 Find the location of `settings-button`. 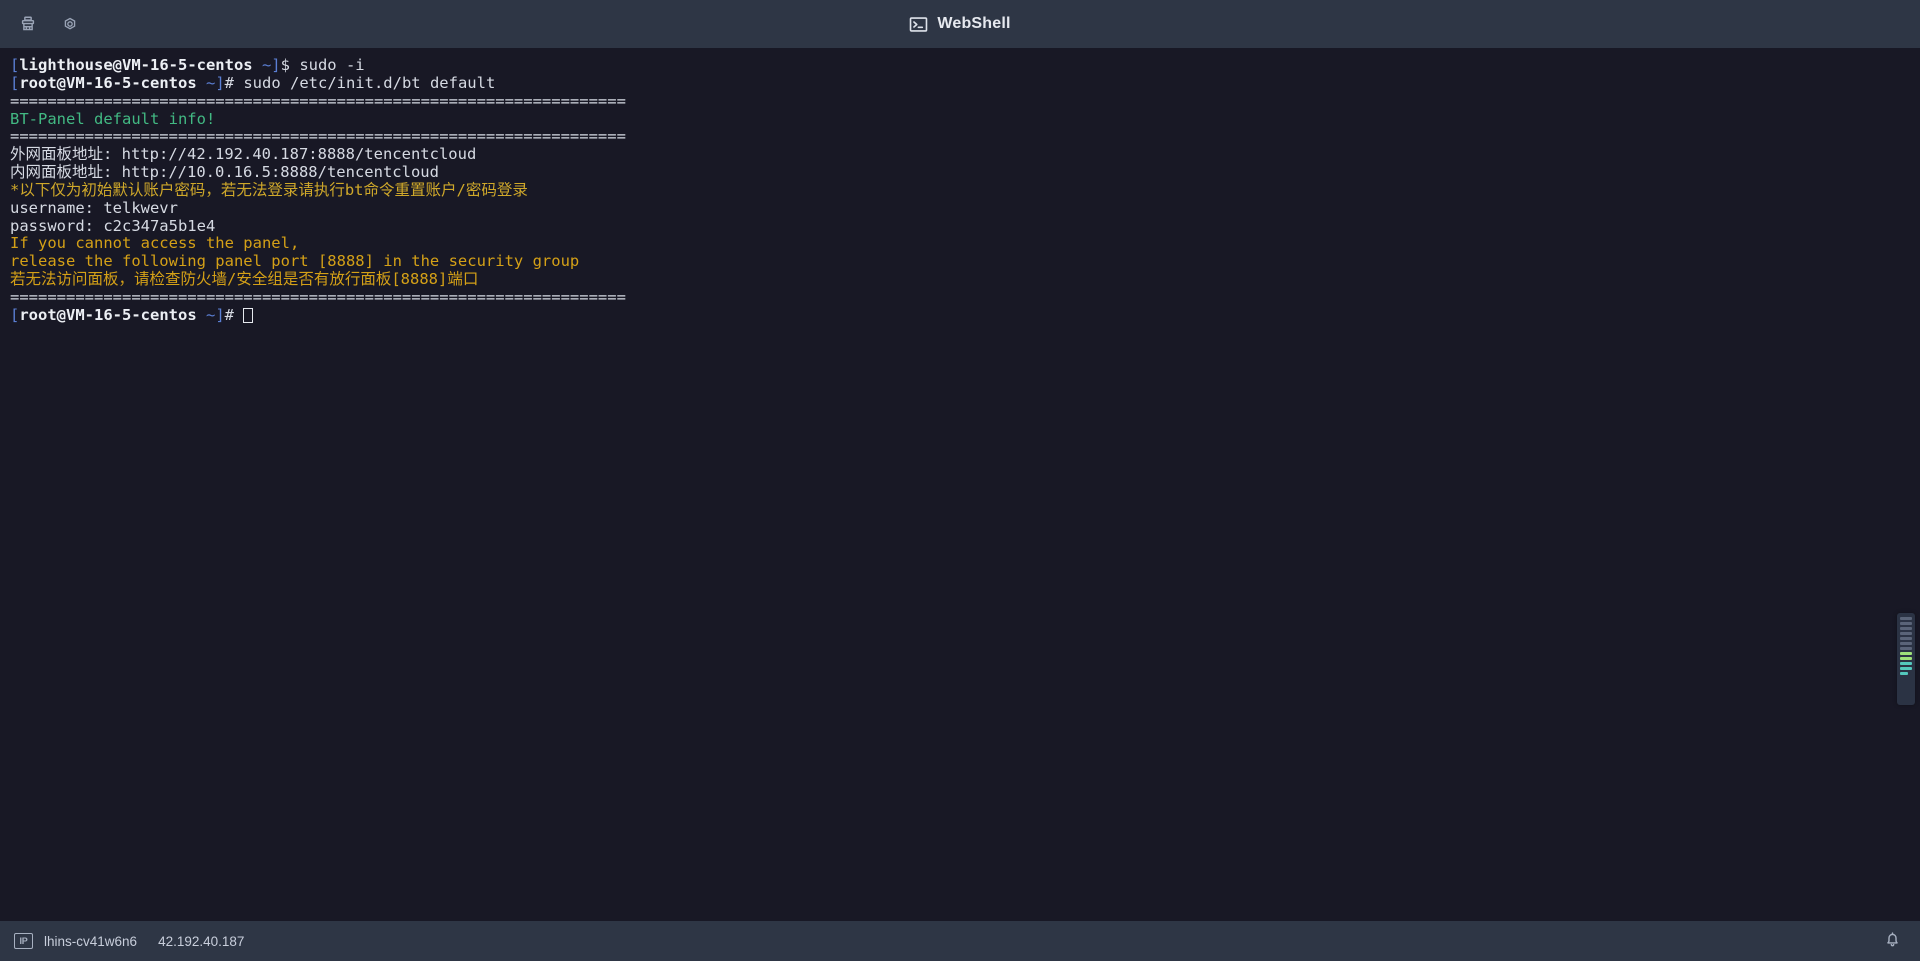

settings-button is located at coordinates (70, 24).